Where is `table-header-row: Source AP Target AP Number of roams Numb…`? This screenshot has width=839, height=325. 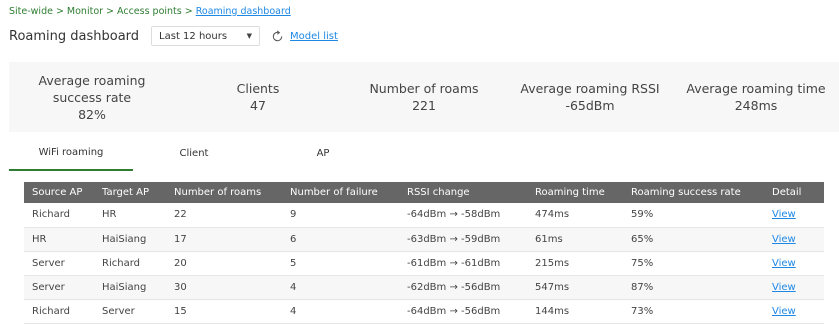
table-header-row: Source AP Target AP Number of roams Numb… is located at coordinates (424, 192).